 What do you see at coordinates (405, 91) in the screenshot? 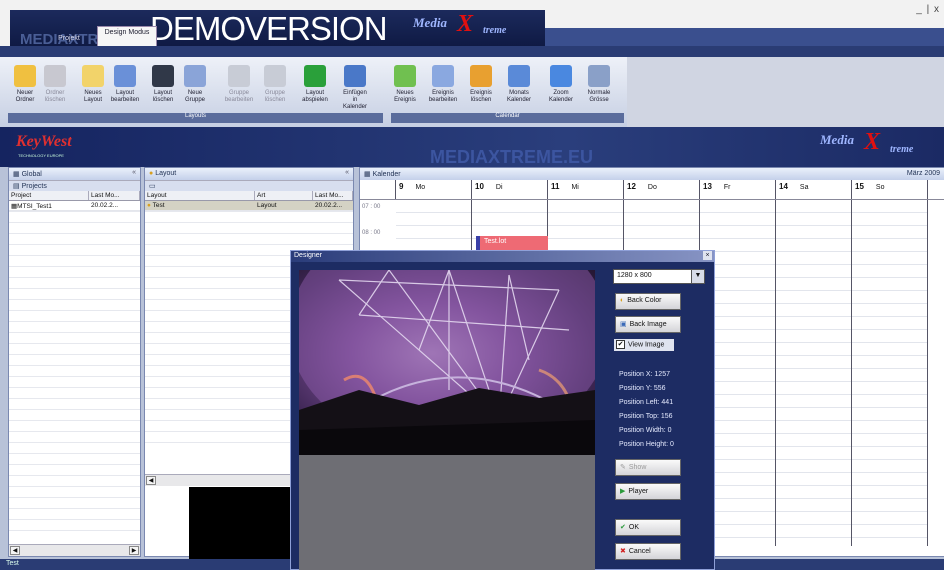
I see `ribbon-button-10: Neues Ereignis` at bounding box center [405, 91].